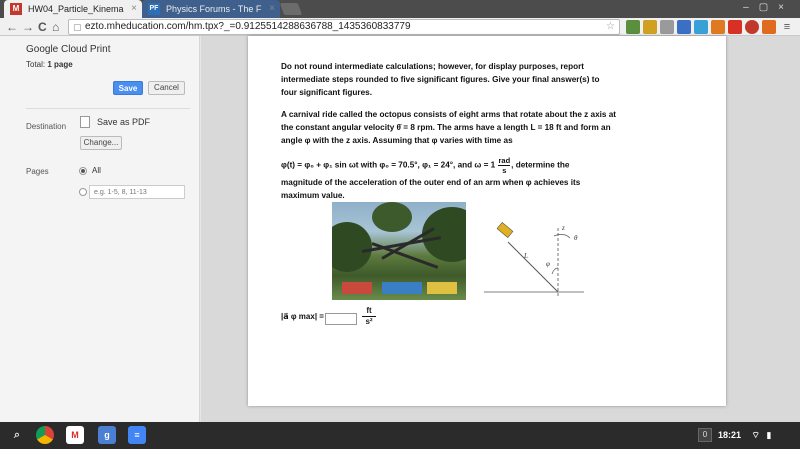  I want to click on octopus-ride-photo, so click(399, 251).